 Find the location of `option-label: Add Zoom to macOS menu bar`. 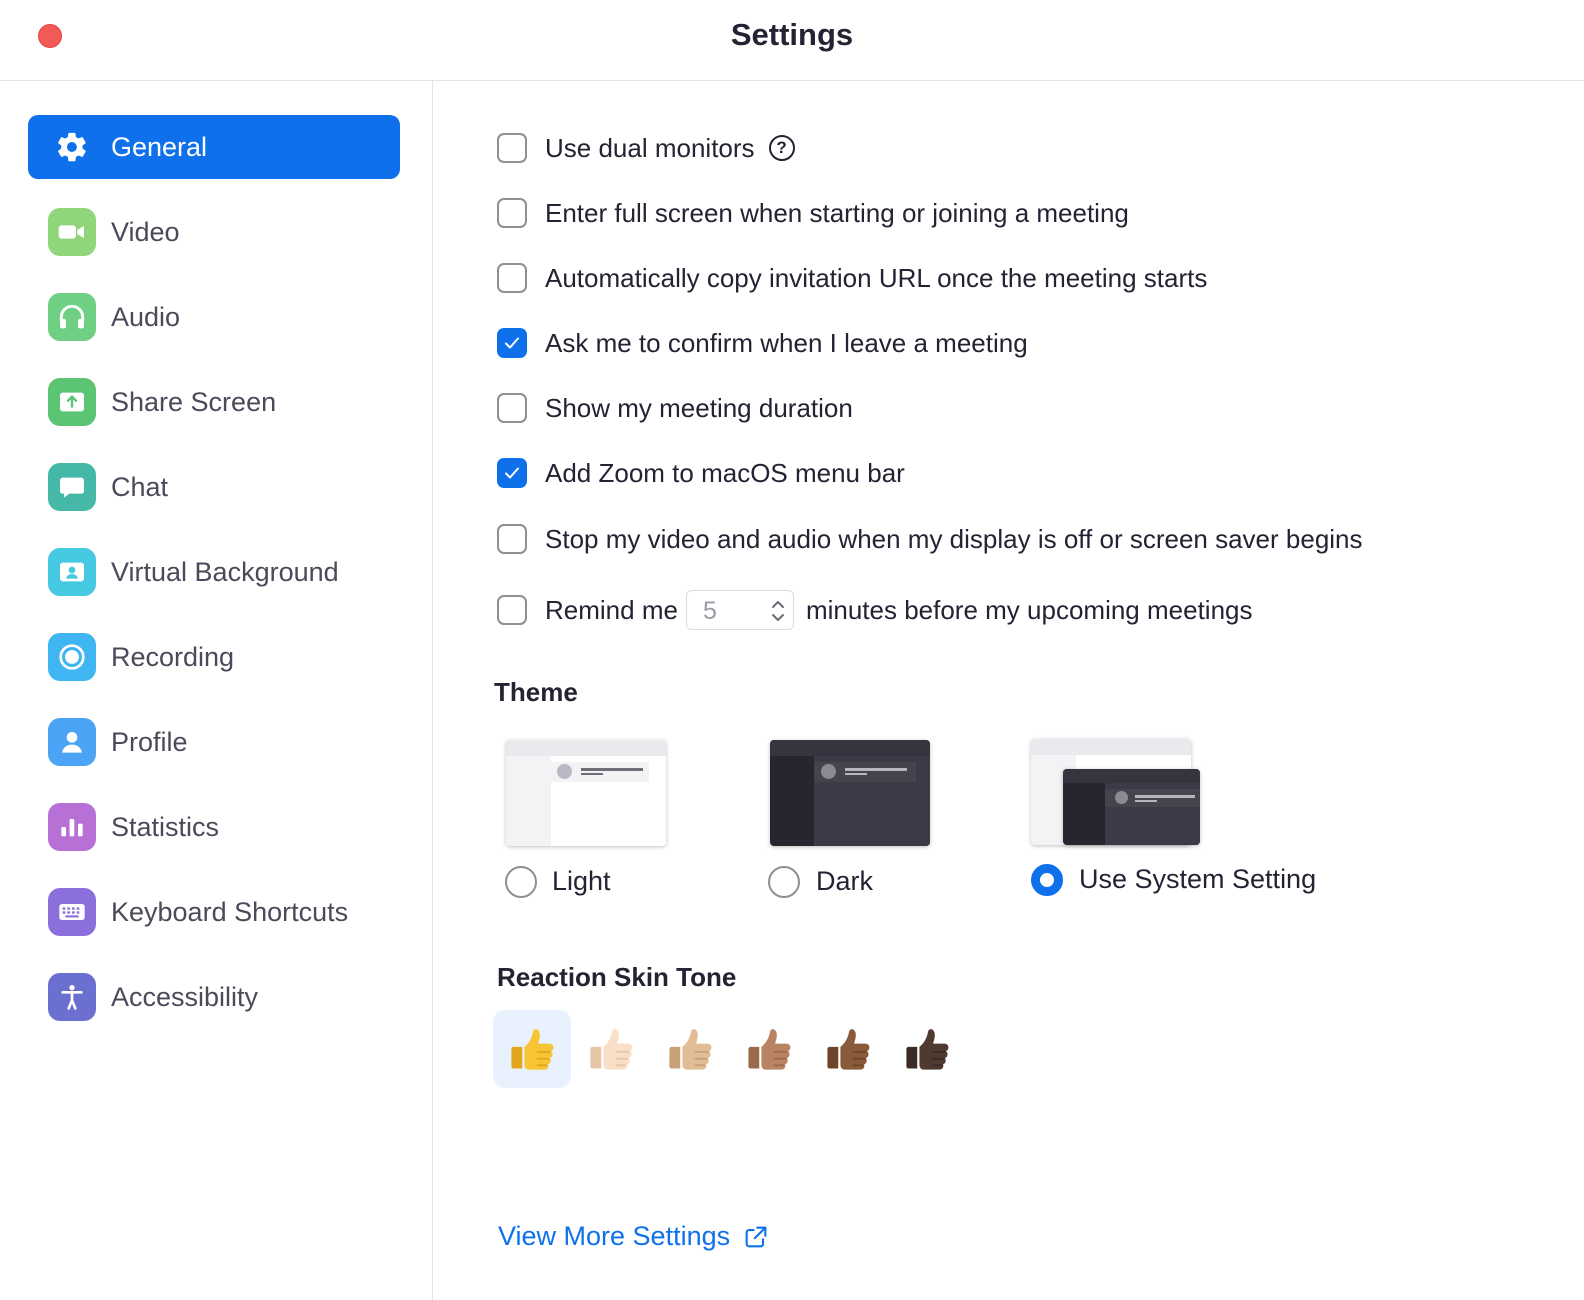

option-label: Add Zoom to macOS menu bar is located at coordinates (725, 472).